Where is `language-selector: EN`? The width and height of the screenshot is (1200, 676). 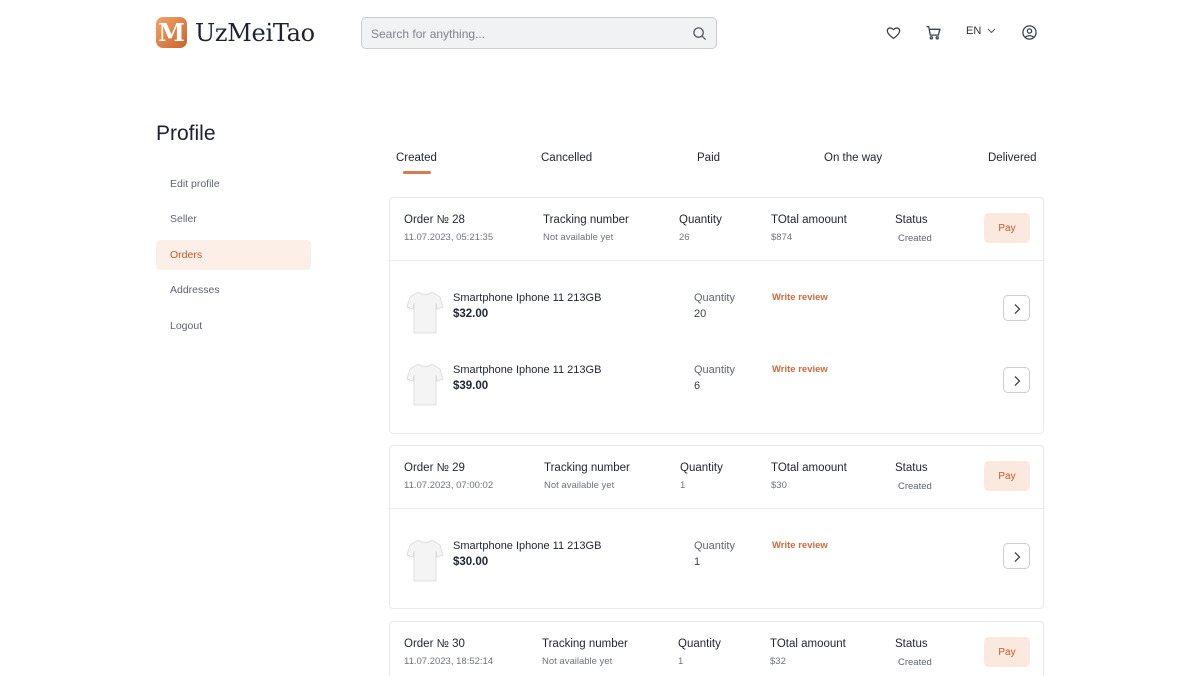 language-selector: EN is located at coordinates (981, 31).